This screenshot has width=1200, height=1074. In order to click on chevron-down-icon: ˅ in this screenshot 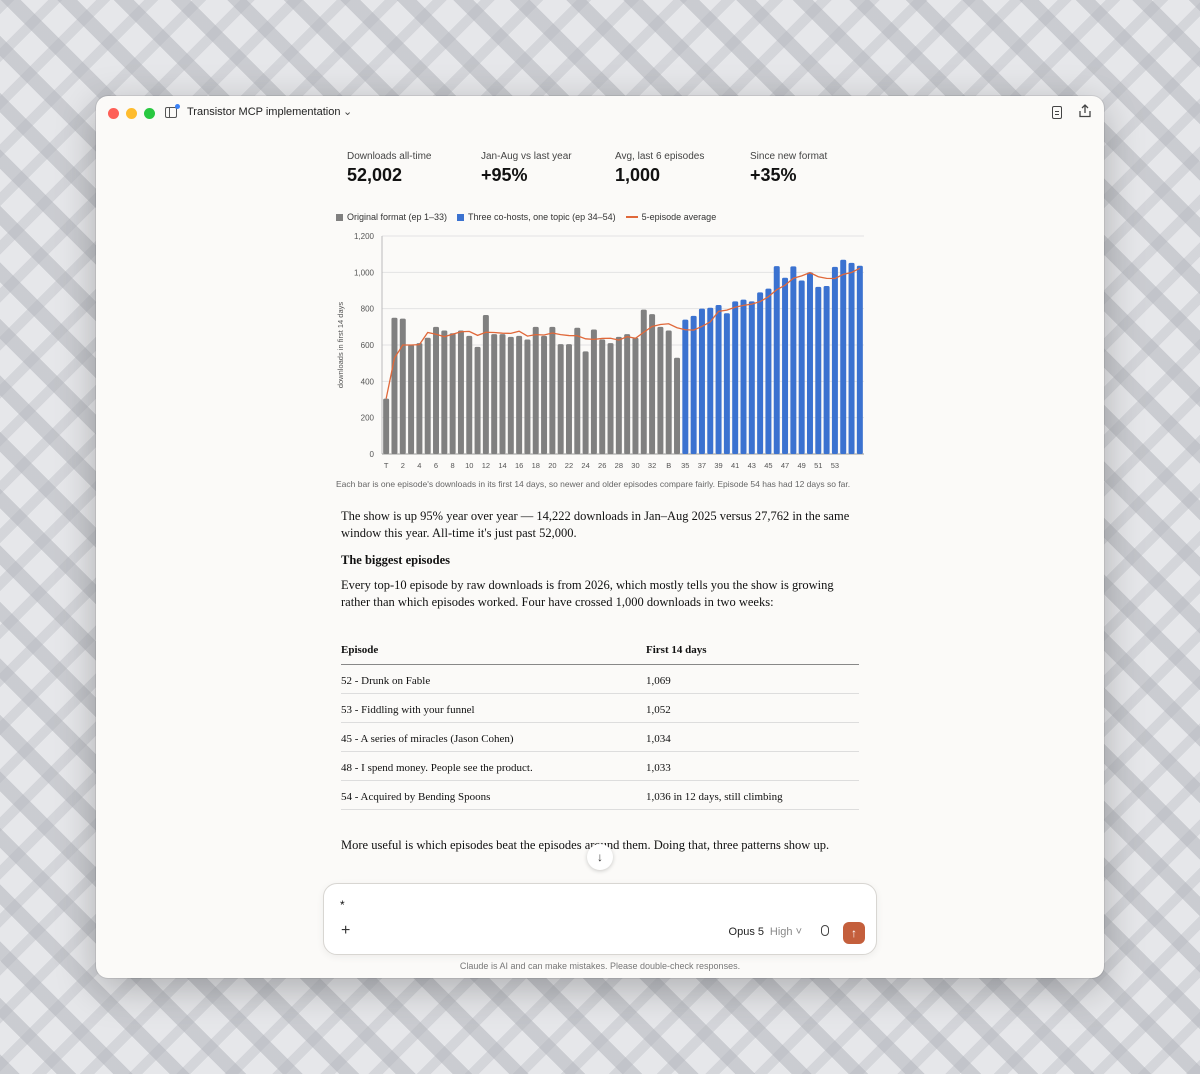, I will do `click(798, 932)`.